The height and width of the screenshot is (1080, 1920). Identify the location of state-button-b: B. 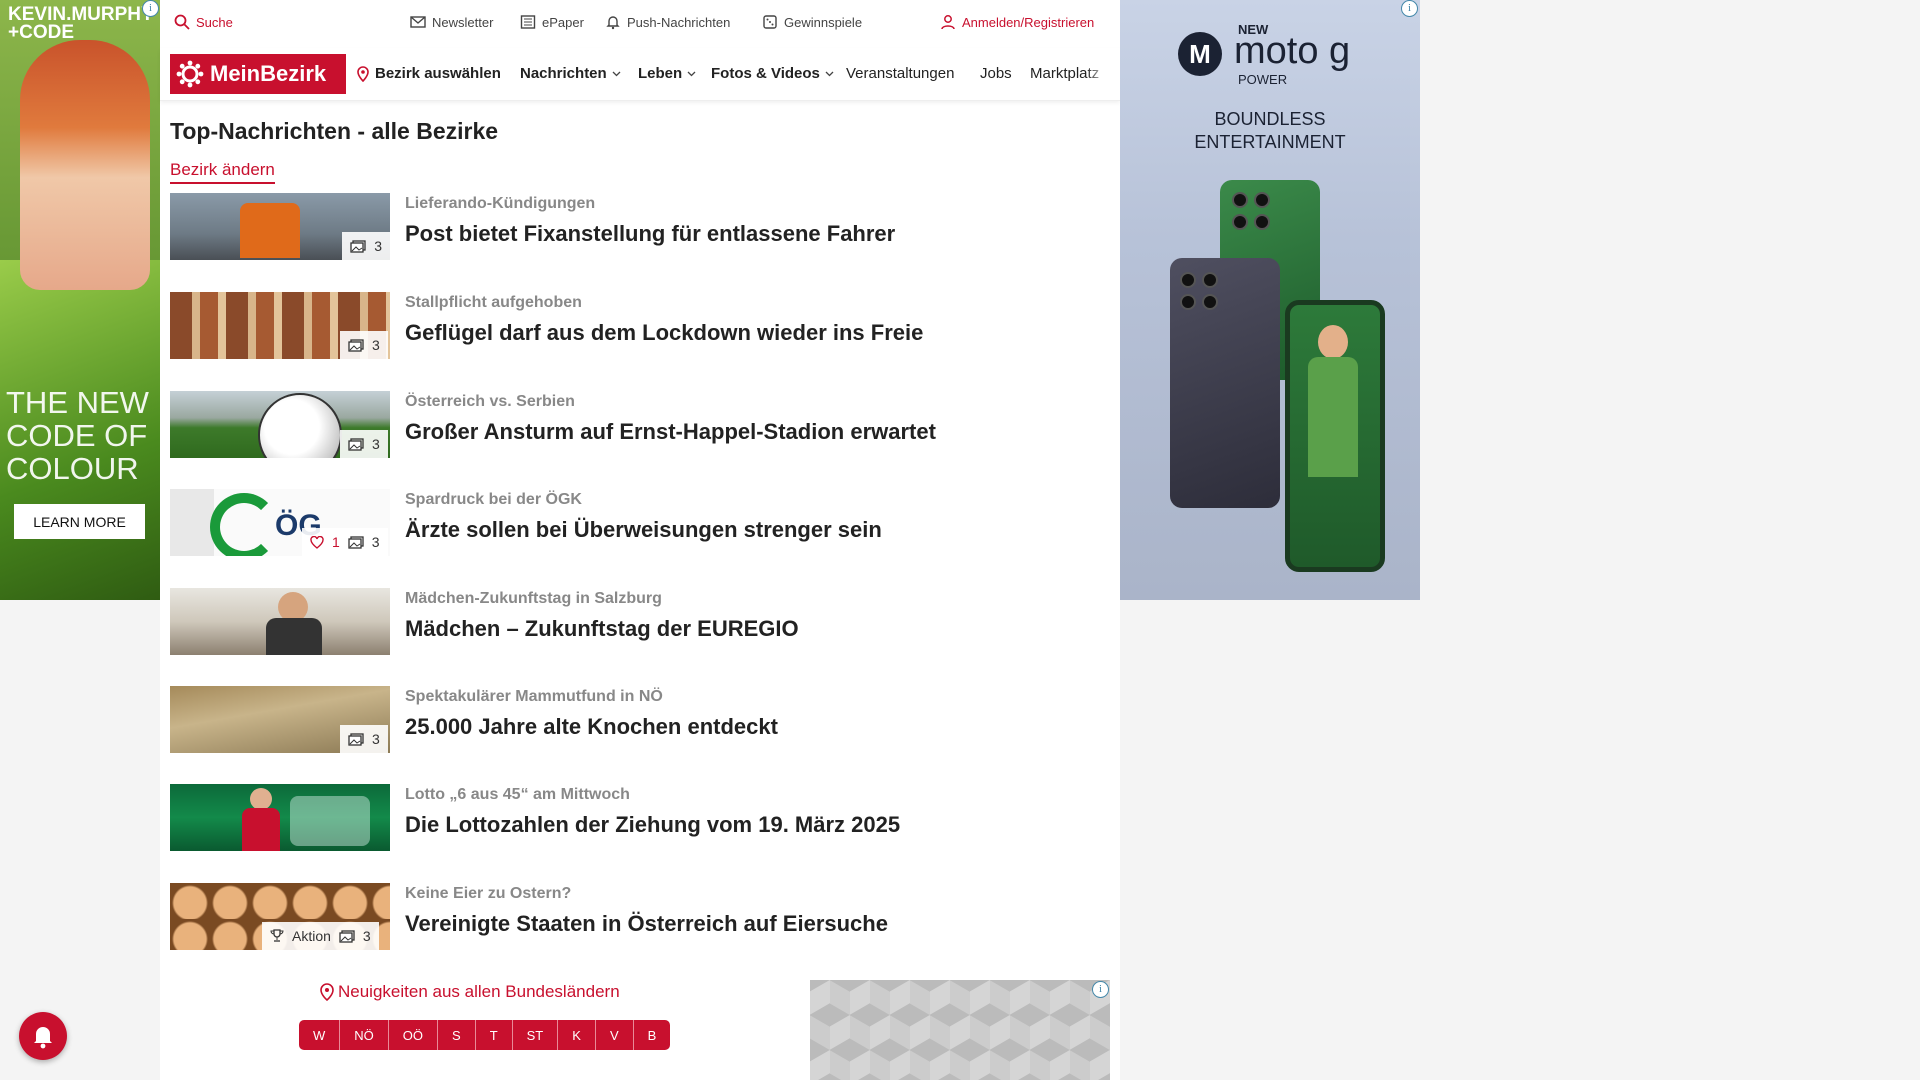
(652, 1035).